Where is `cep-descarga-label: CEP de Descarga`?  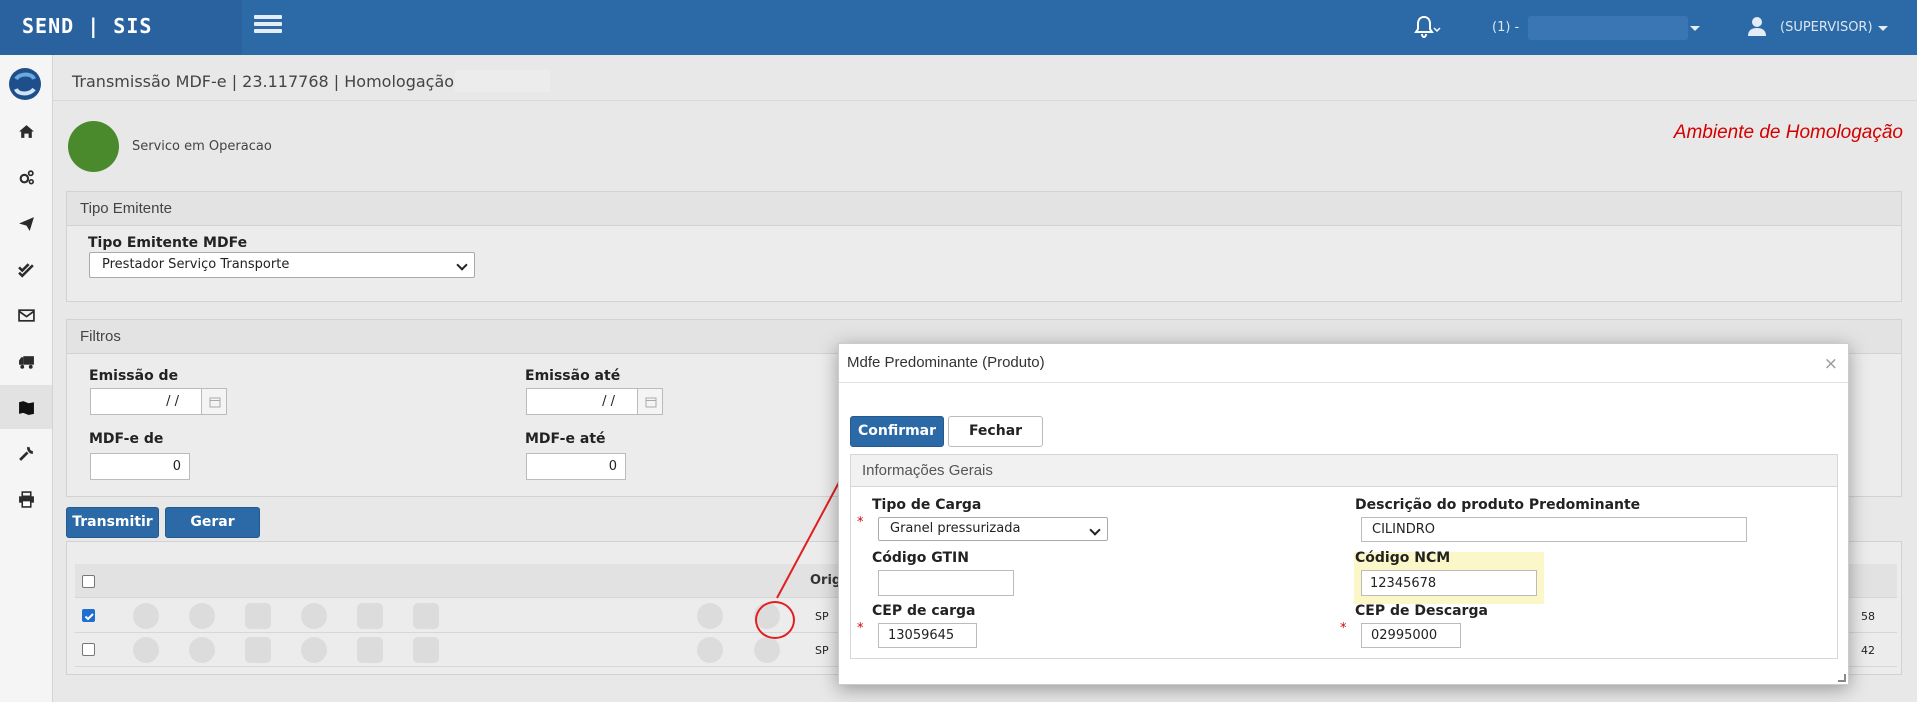
cep-descarga-label: CEP de Descarga is located at coordinates (1421, 611).